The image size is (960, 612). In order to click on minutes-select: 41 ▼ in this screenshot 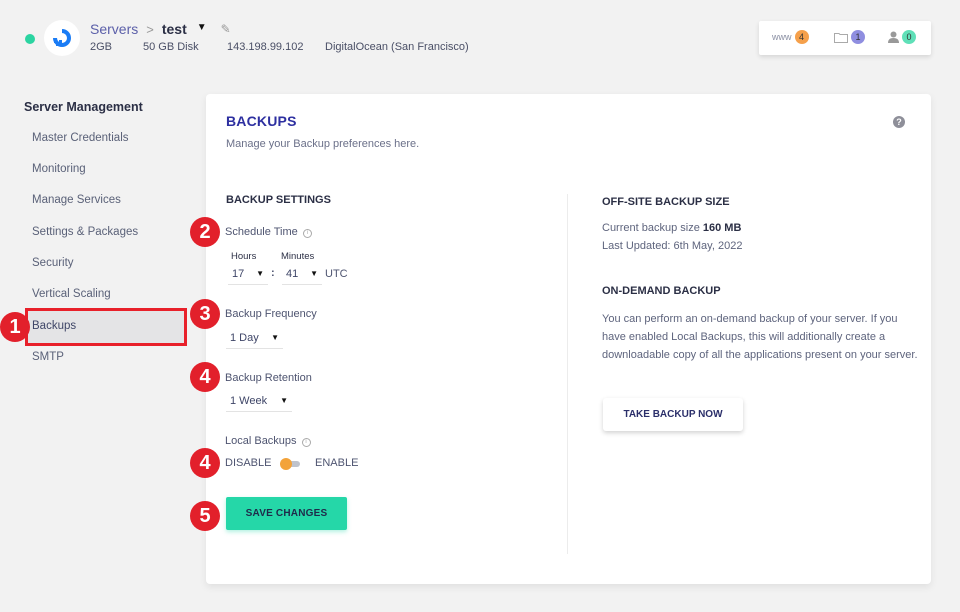, I will do `click(302, 274)`.